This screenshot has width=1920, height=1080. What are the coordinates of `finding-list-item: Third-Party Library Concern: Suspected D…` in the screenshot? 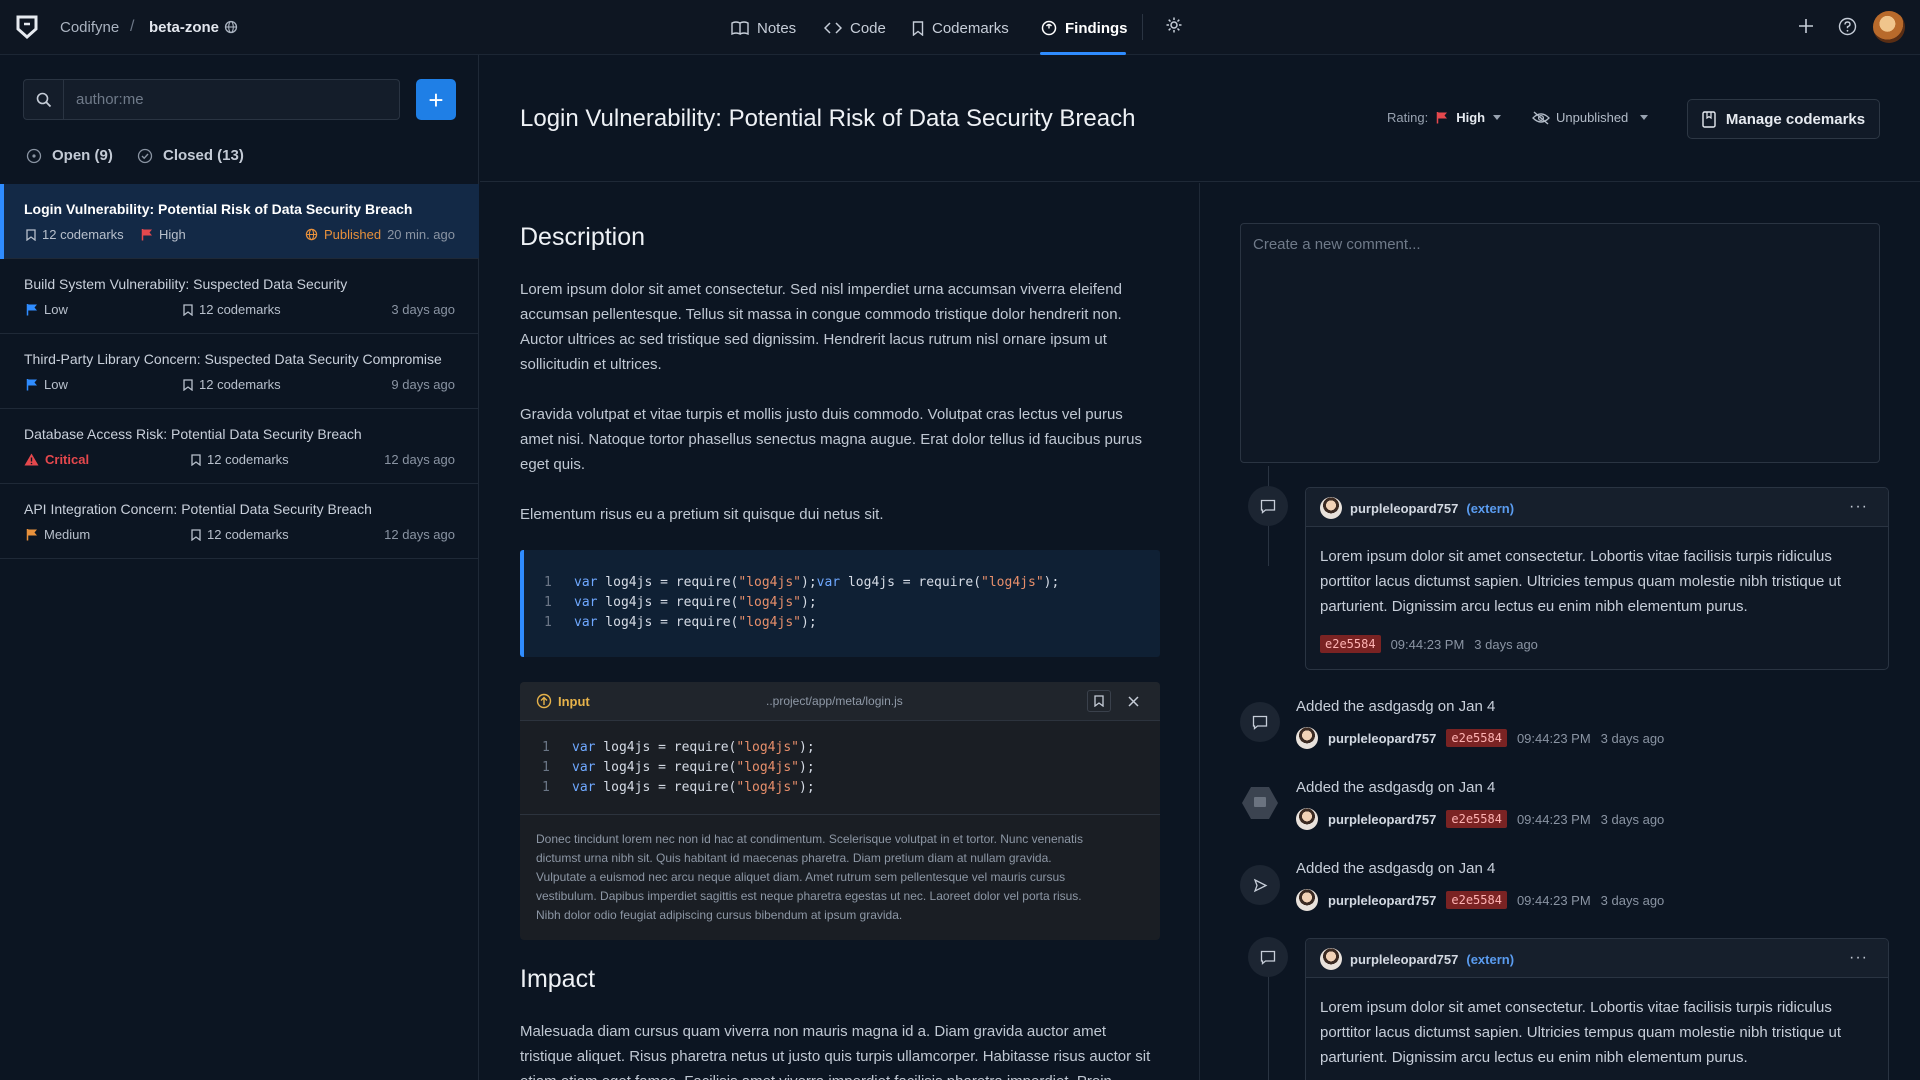 It's located at (239, 371).